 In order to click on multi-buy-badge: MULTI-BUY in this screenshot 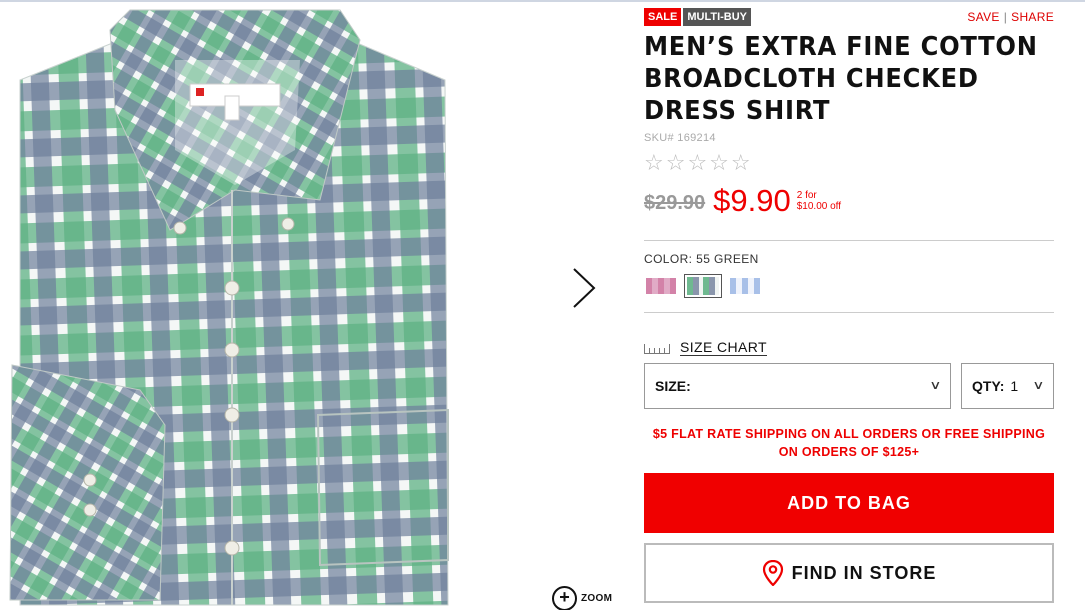, I will do `click(717, 17)`.